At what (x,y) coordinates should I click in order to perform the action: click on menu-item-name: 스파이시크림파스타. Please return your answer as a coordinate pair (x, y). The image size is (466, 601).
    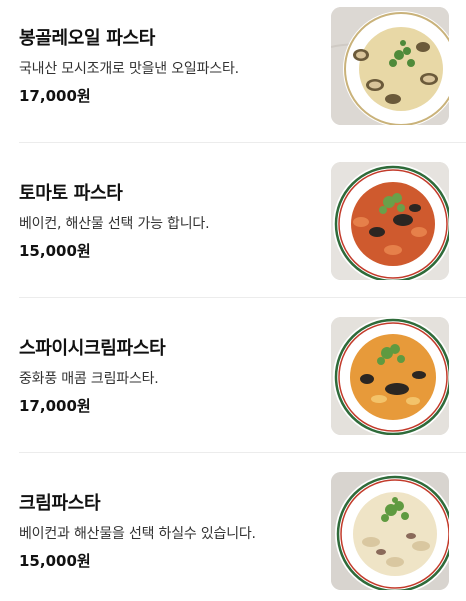
    Looking at the image, I should click on (92, 348).